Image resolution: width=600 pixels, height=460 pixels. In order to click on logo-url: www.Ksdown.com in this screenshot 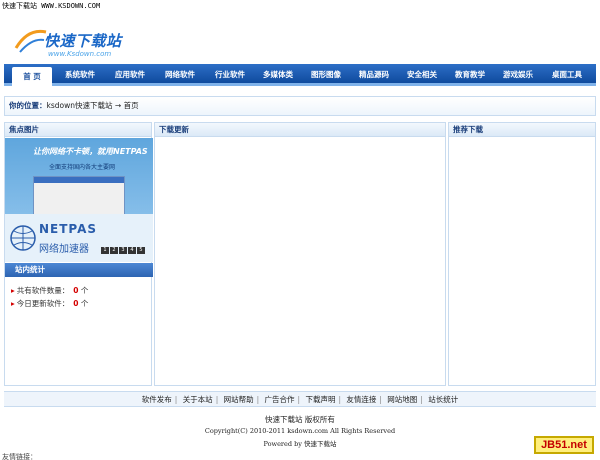, I will do `click(80, 54)`.